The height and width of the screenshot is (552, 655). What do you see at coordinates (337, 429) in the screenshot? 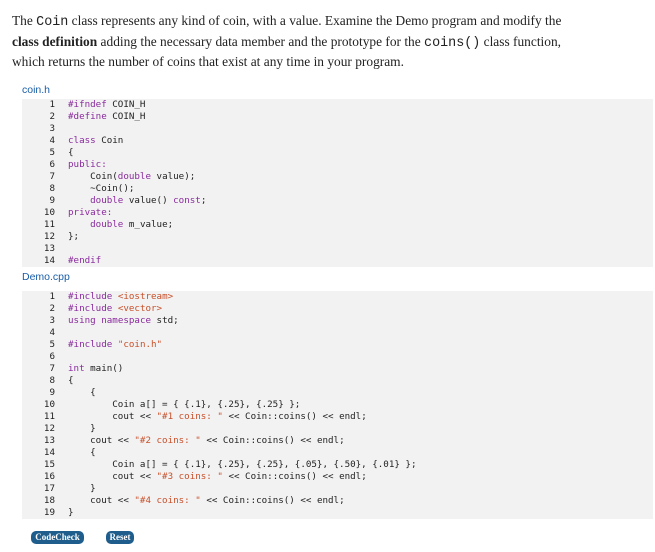
I see `code-line: 12 }` at bounding box center [337, 429].